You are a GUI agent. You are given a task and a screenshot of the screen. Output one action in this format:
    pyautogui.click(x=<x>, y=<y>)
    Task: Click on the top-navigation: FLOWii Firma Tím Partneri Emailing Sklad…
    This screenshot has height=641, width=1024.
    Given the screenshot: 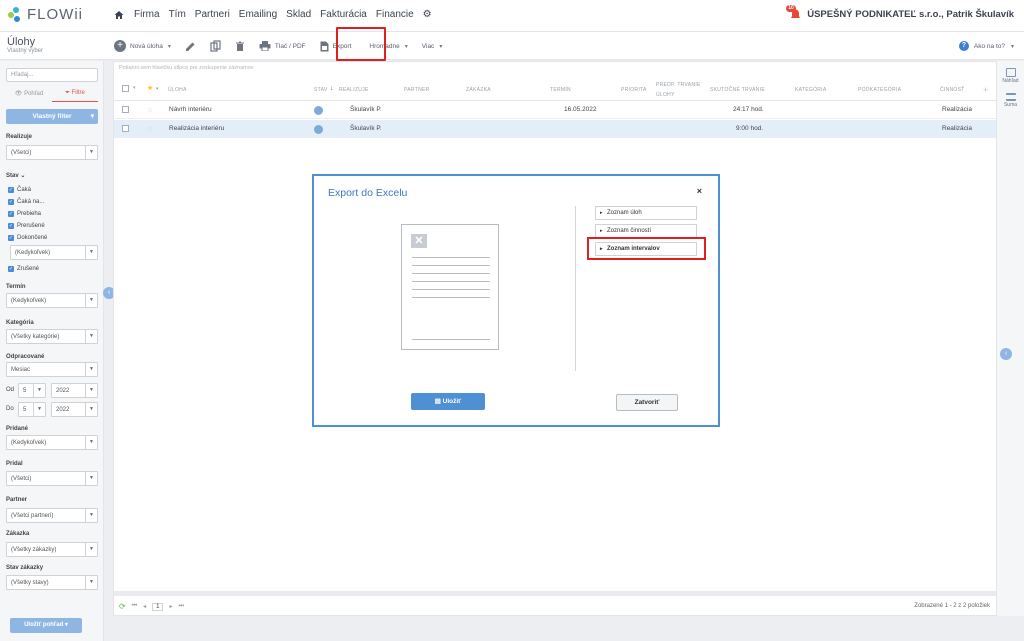 What is the action you would take?
    pyautogui.click(x=512, y=16)
    